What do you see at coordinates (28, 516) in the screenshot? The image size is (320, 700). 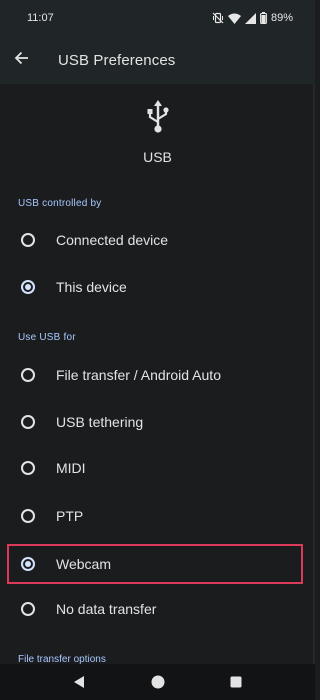 I see `radio-ptp` at bounding box center [28, 516].